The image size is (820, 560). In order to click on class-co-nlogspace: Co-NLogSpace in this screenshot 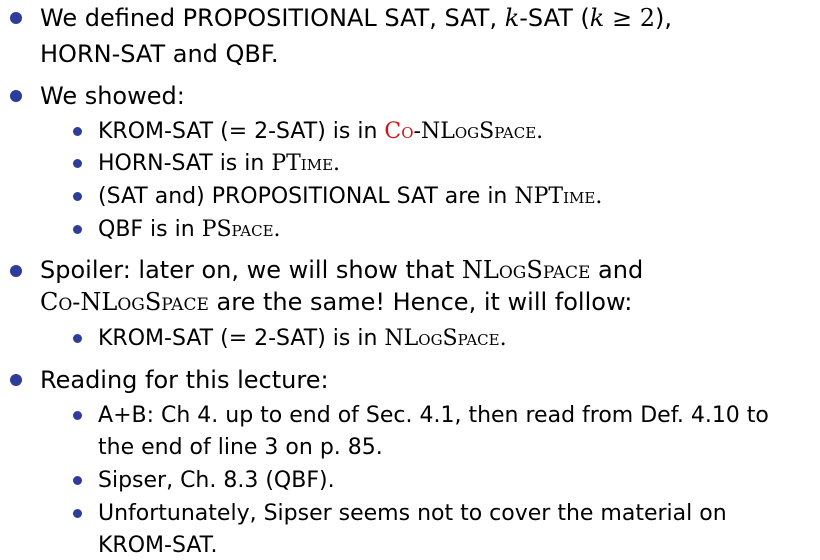, I will do `click(124, 302)`.